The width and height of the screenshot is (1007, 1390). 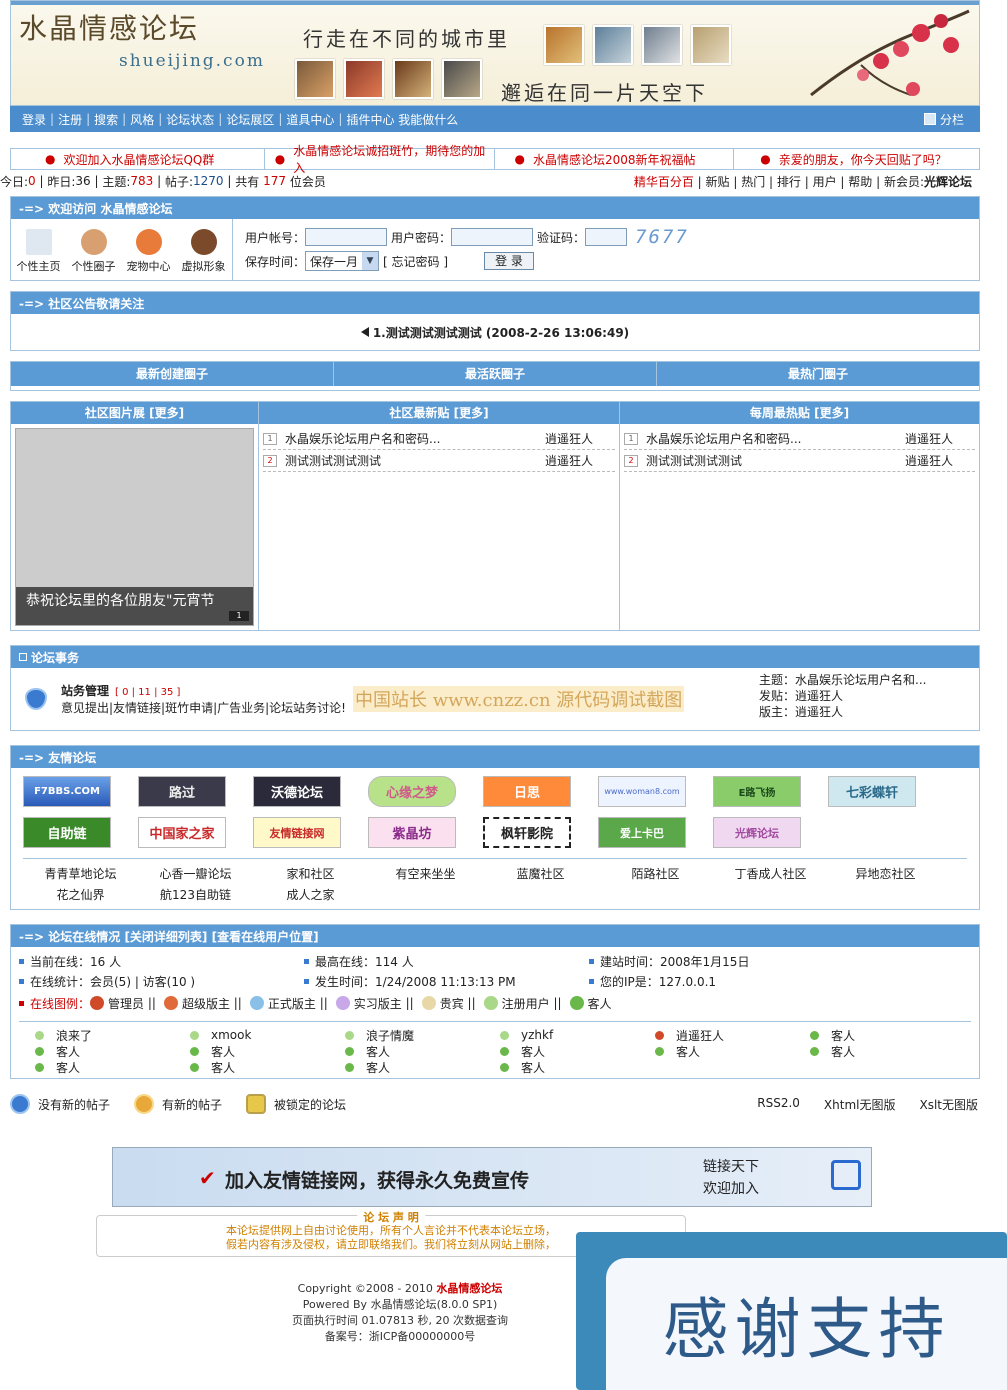 I want to click on tab-active-circles: 最活跃圈子, so click(x=495, y=374).